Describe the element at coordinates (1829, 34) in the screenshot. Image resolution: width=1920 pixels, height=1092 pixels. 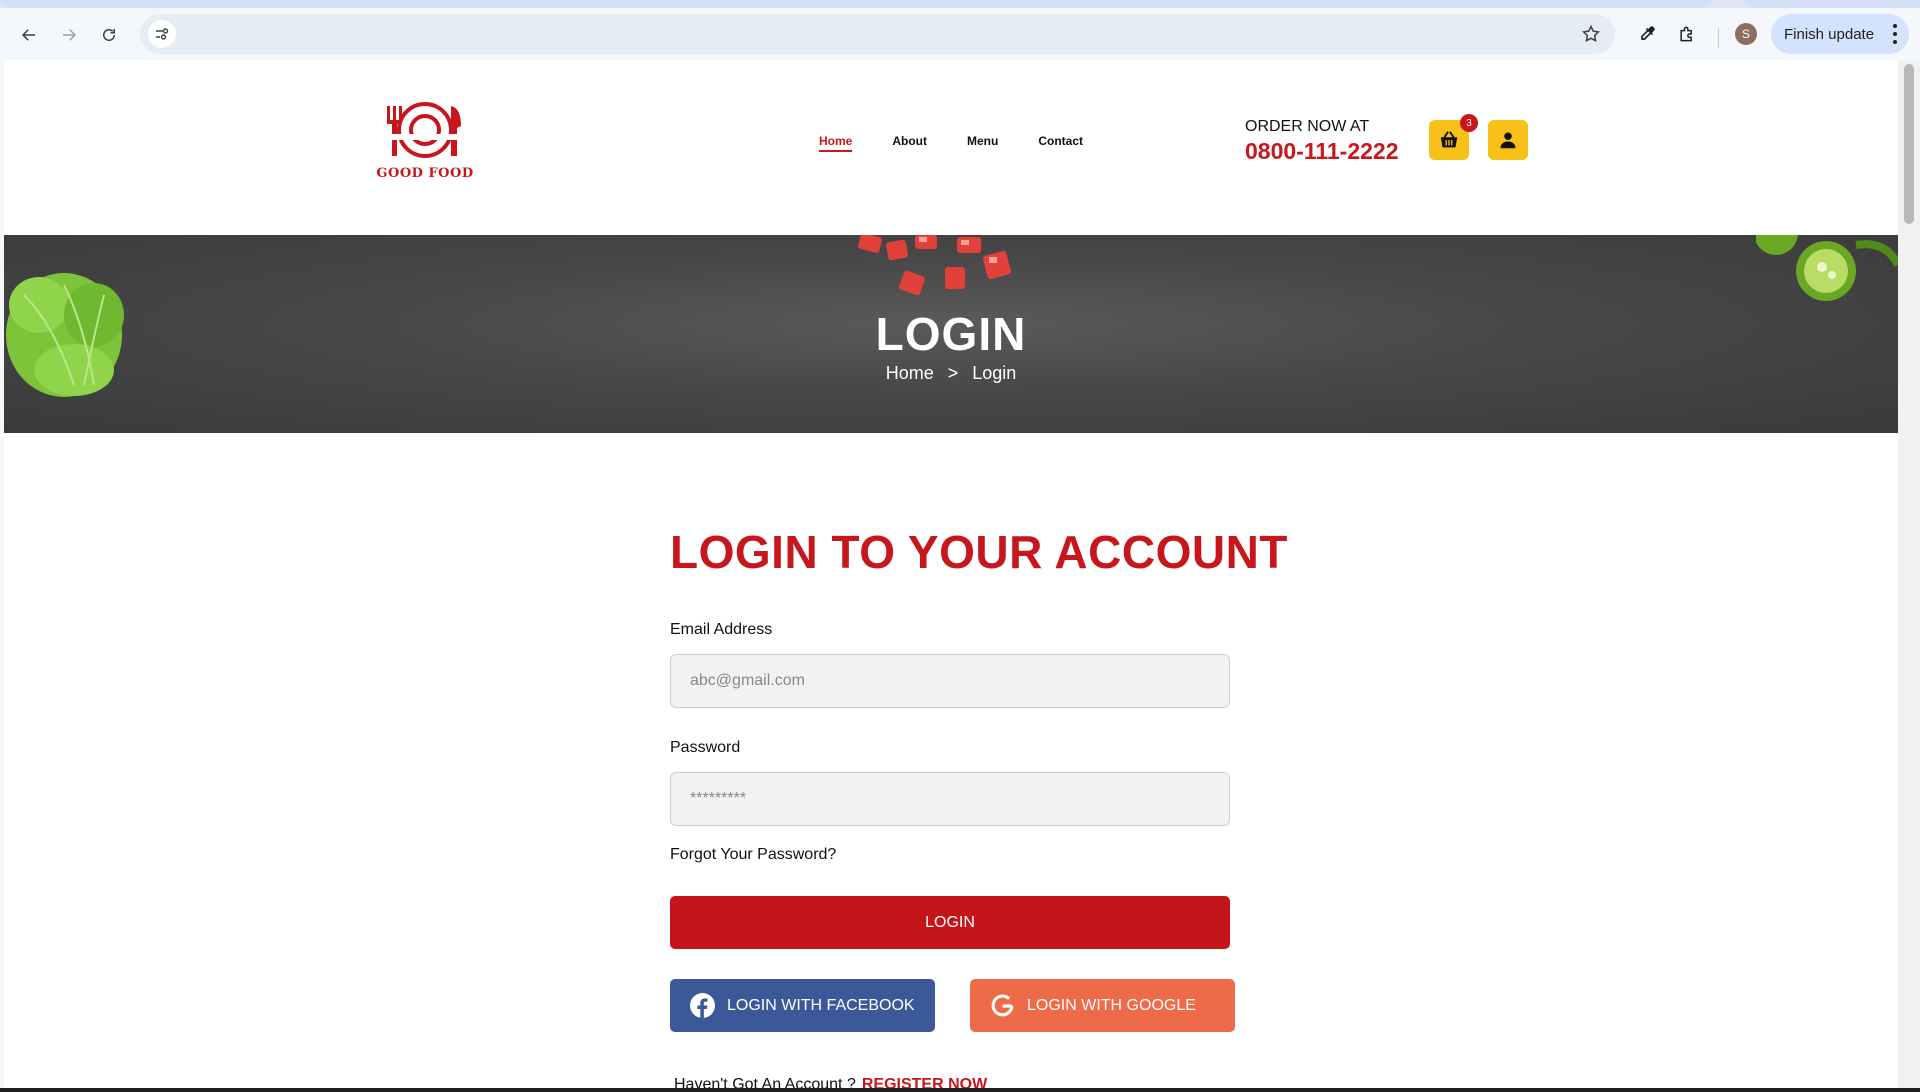
I see `finish-update-label: Finish update` at that location.